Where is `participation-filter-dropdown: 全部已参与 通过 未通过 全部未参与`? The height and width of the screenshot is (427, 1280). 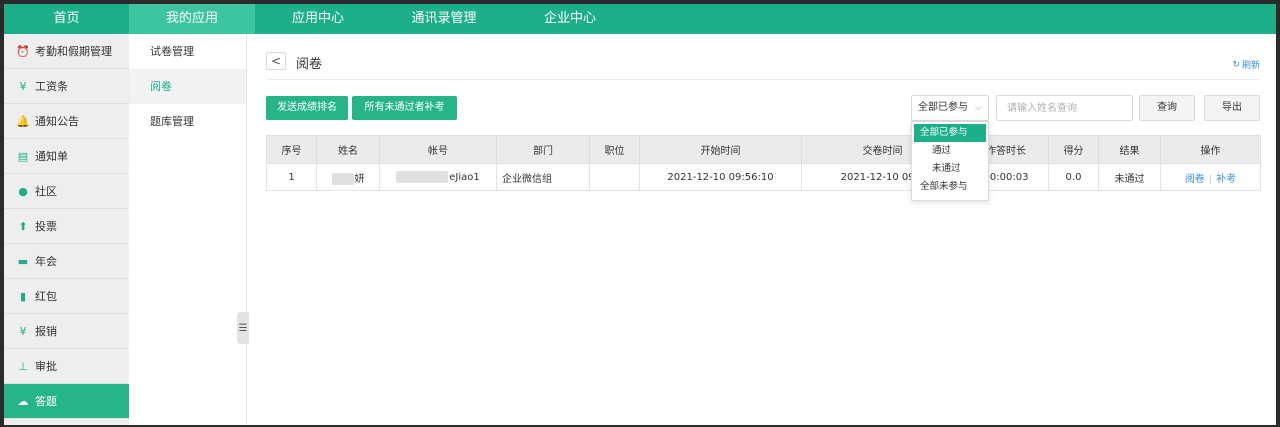
participation-filter-dropdown: 全部已参与 通过 未通过 全部未参与 is located at coordinates (950, 161).